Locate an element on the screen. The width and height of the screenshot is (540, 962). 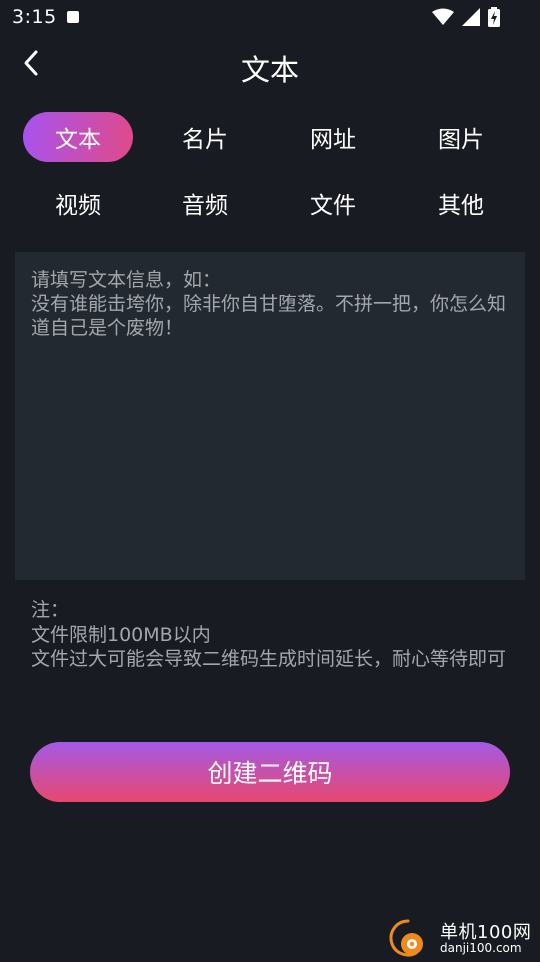
battery-charging-icon is located at coordinates (494, 17).